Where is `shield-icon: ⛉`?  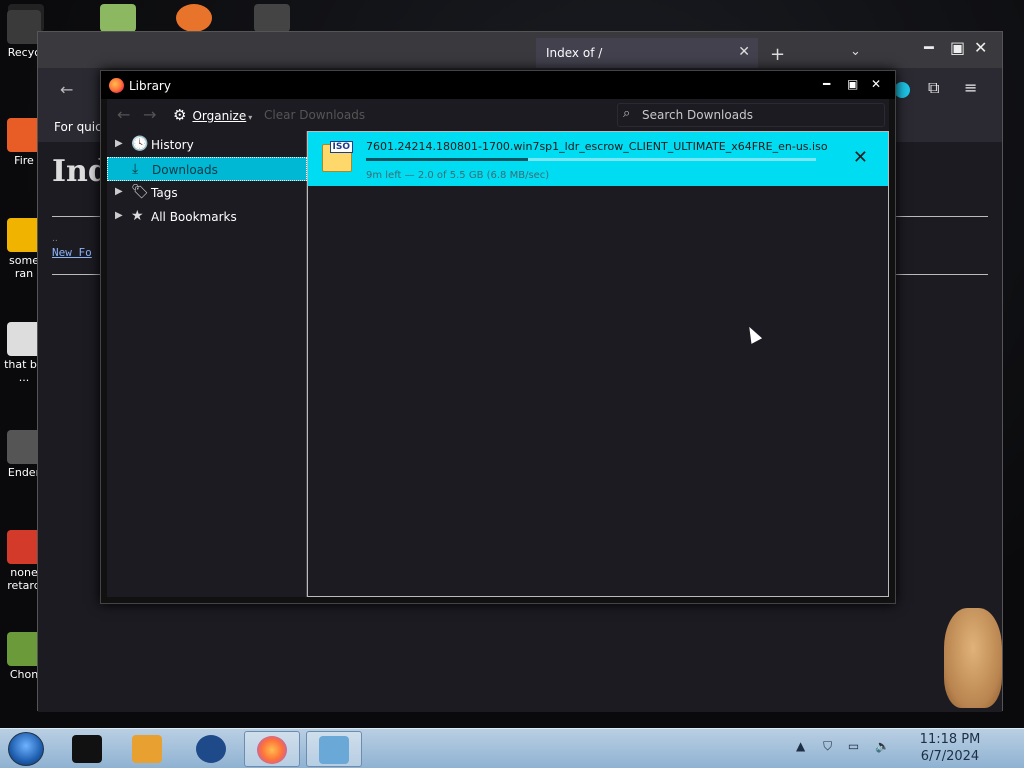 shield-icon: ⛉ is located at coordinates (827, 746).